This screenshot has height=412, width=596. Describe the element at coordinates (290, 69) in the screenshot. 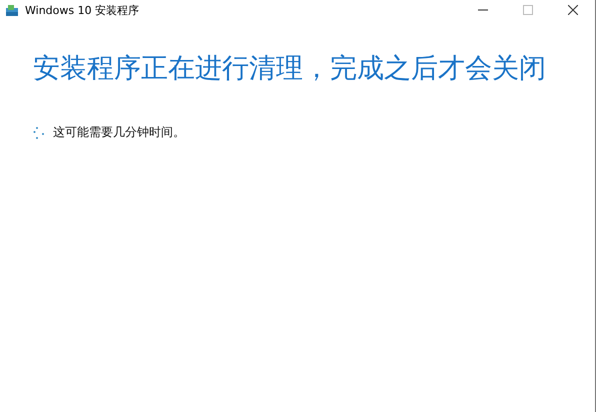

I see `heading: 安装程序正在进行清理，完成之后才会关闭` at that location.